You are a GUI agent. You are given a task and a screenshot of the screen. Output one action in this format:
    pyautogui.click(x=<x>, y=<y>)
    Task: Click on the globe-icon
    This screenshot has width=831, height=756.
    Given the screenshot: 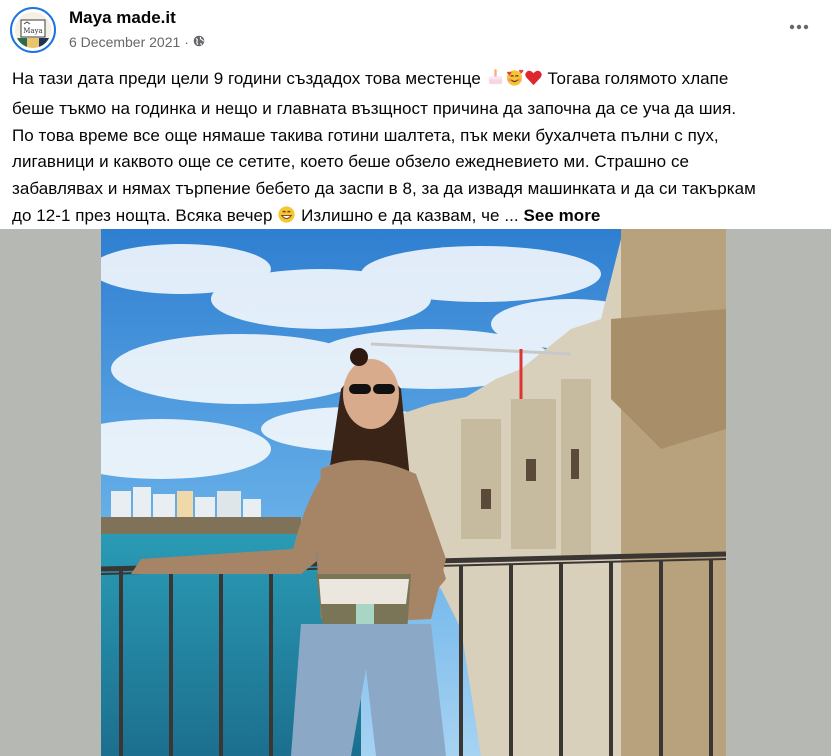 What is the action you would take?
    pyautogui.click(x=199, y=42)
    